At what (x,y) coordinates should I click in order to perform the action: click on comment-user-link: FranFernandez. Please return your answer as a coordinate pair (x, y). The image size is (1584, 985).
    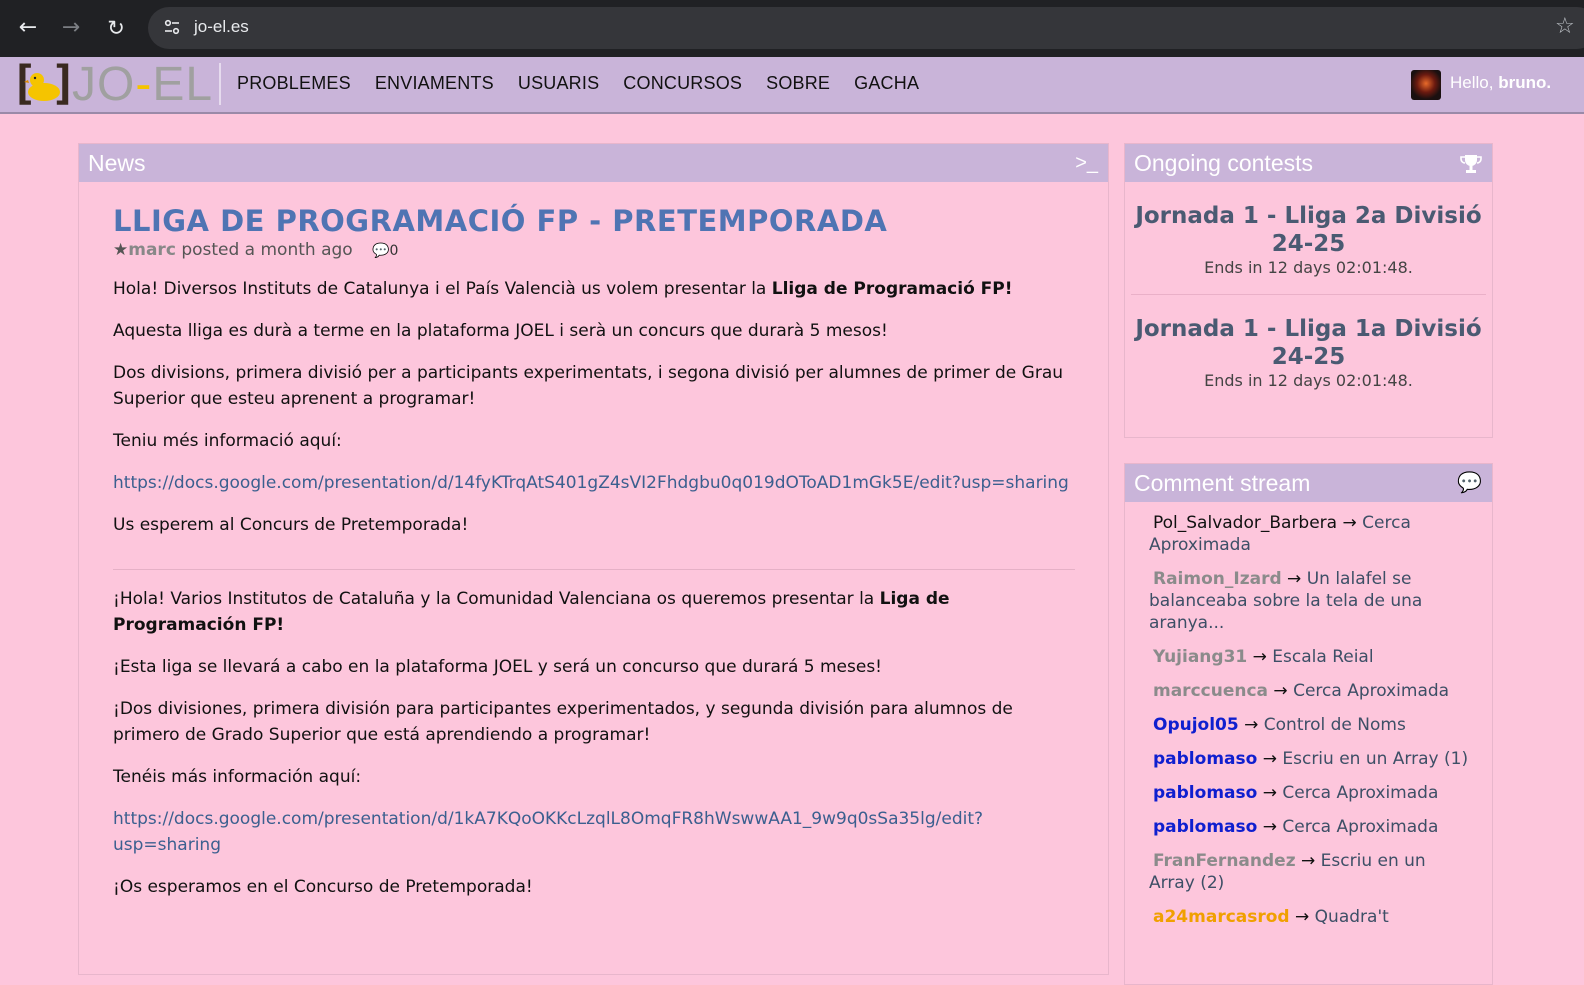
    Looking at the image, I should click on (1224, 861).